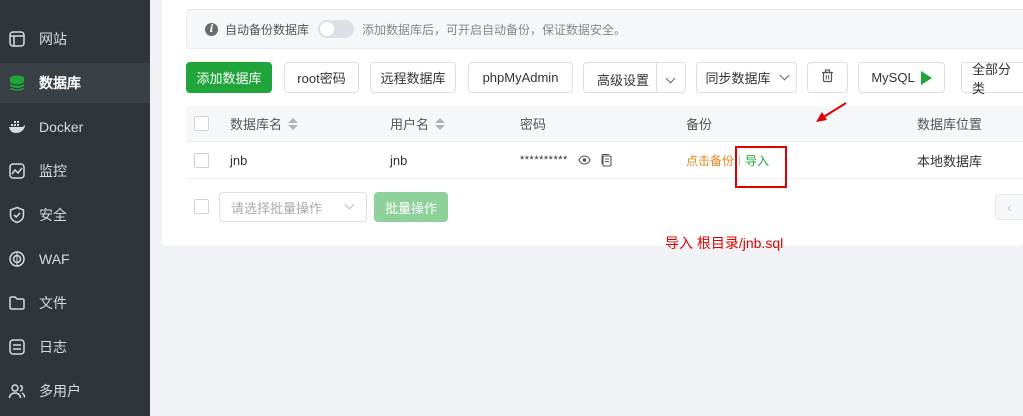  What do you see at coordinates (699, 124) in the screenshot?
I see `column-backup: 备份` at bounding box center [699, 124].